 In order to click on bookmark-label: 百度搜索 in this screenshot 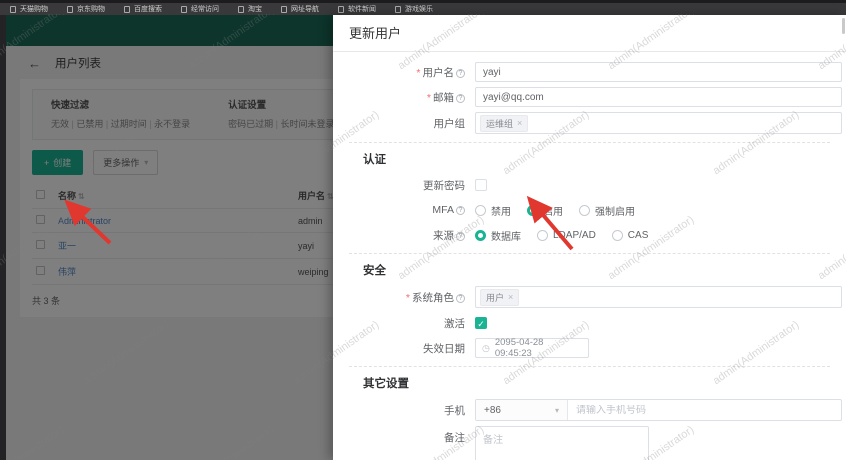, I will do `click(148, 9)`.